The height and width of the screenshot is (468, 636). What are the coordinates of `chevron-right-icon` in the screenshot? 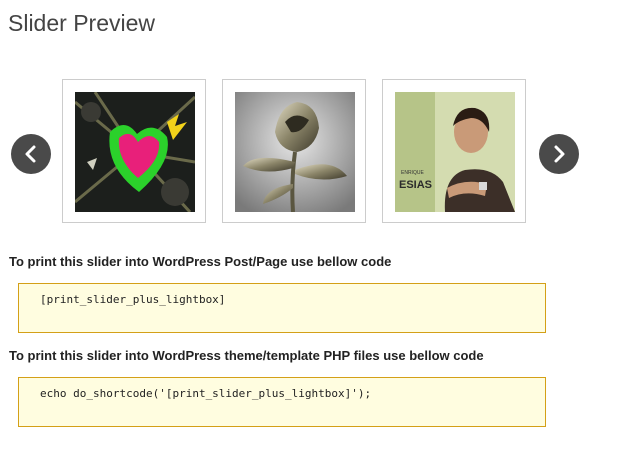 It's located at (559, 154).